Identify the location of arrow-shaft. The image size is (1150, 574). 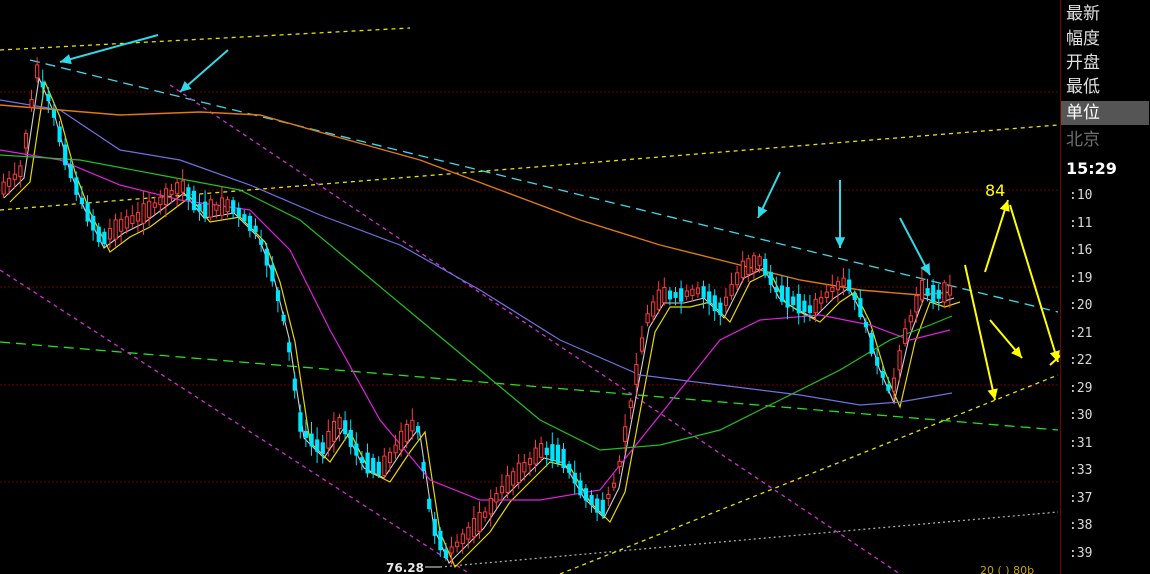
(996, 236).